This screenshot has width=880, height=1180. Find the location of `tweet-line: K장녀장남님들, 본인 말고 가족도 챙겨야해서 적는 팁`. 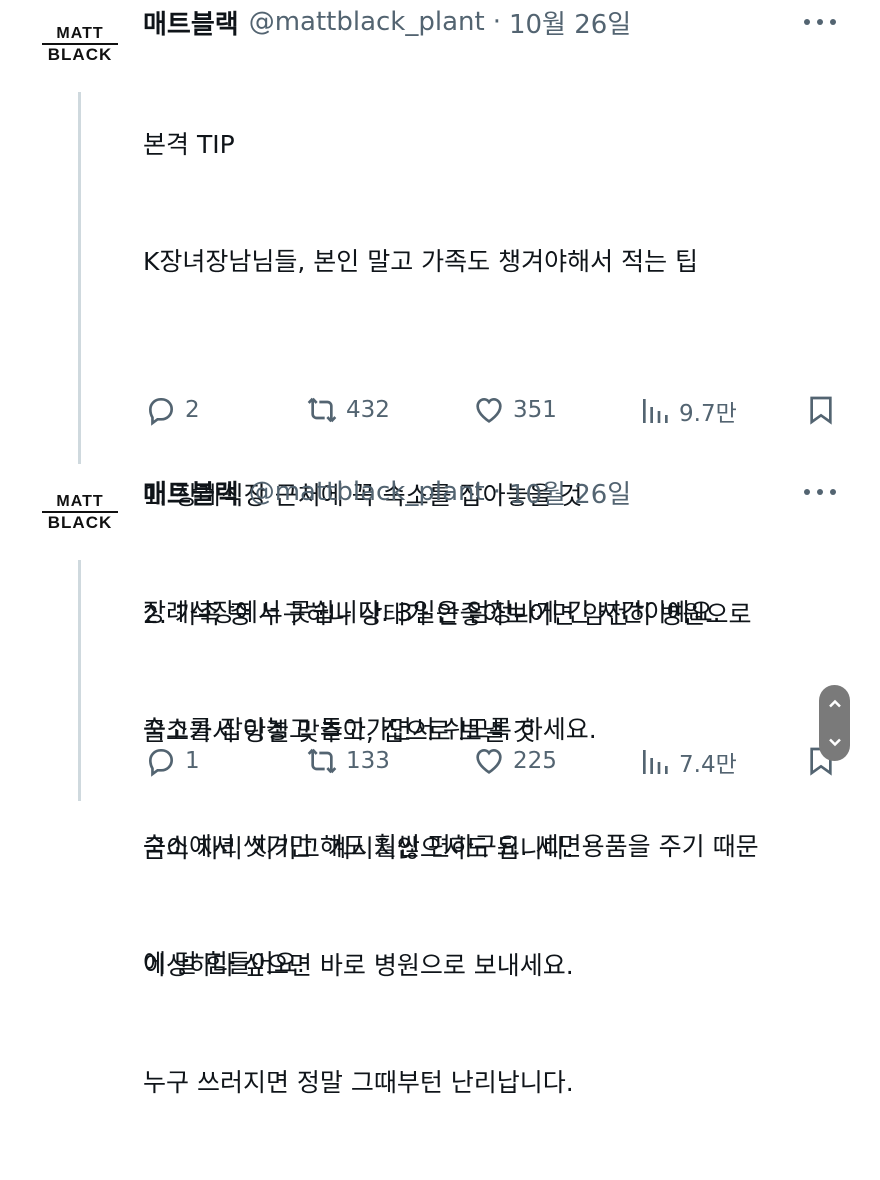

tweet-line: K장녀장남님들, 본인 말고 가족도 챙겨야해서 적는 팁 is located at coordinates (421, 261).